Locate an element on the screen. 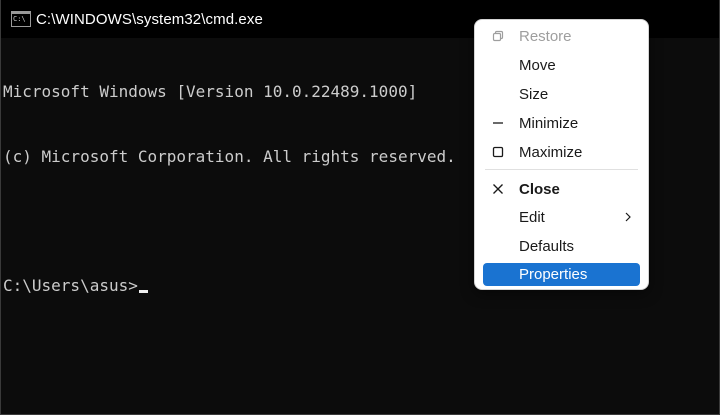 The image size is (720, 415). menu-item-size: Size is located at coordinates (561, 94).